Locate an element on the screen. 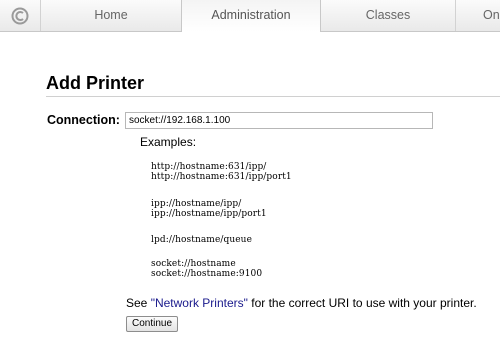 This screenshot has height=361, width=500. example-uri: ipp://hostname/ipp/port1 is located at coordinates (209, 214).